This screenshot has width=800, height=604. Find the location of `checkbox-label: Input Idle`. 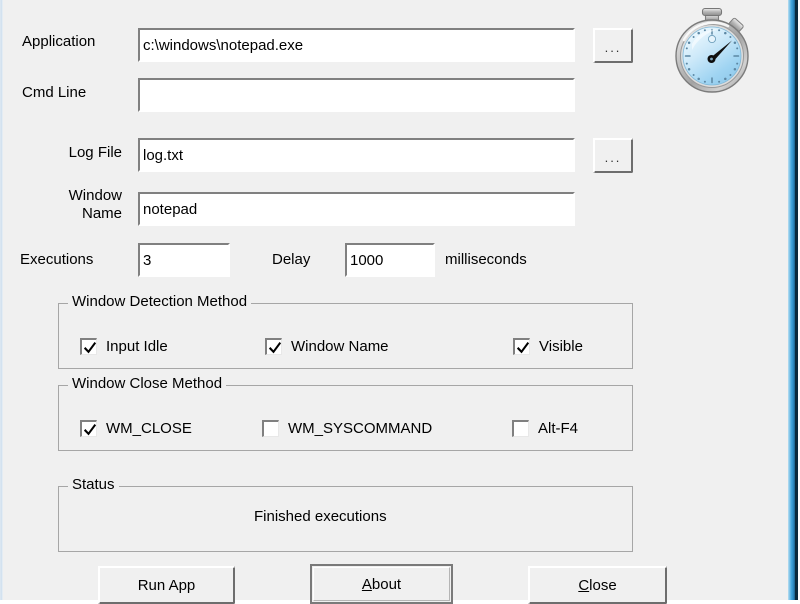

checkbox-label: Input Idle is located at coordinates (137, 346).